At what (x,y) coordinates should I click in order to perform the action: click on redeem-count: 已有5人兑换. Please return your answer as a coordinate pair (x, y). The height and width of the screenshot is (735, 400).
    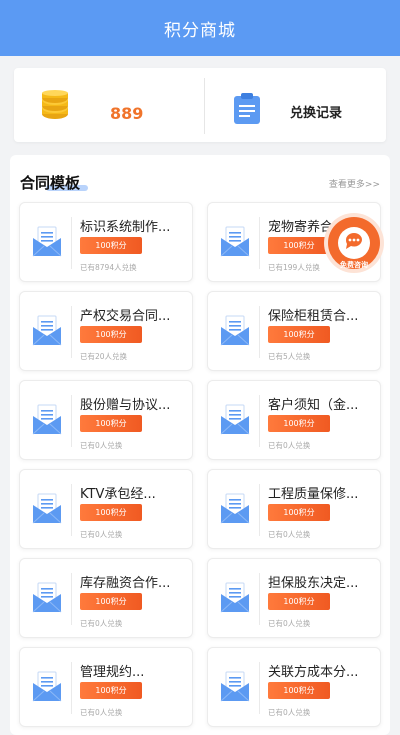
    Looking at the image, I should click on (289, 356).